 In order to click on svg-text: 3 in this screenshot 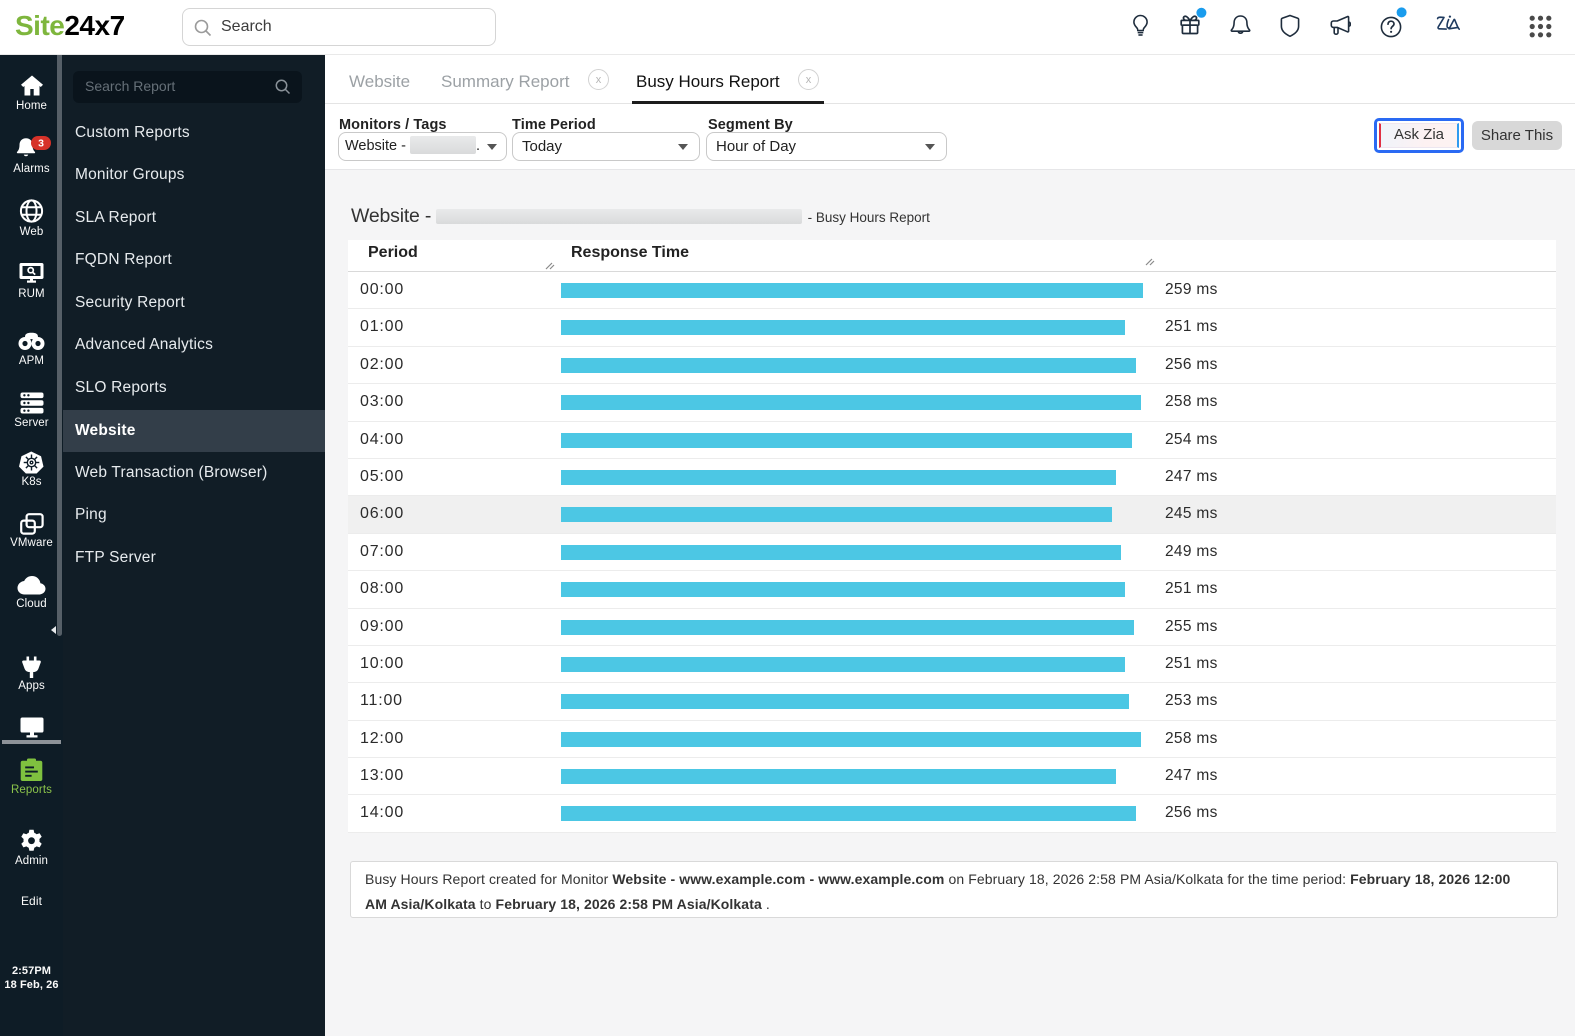, I will do `click(41, 144)`.